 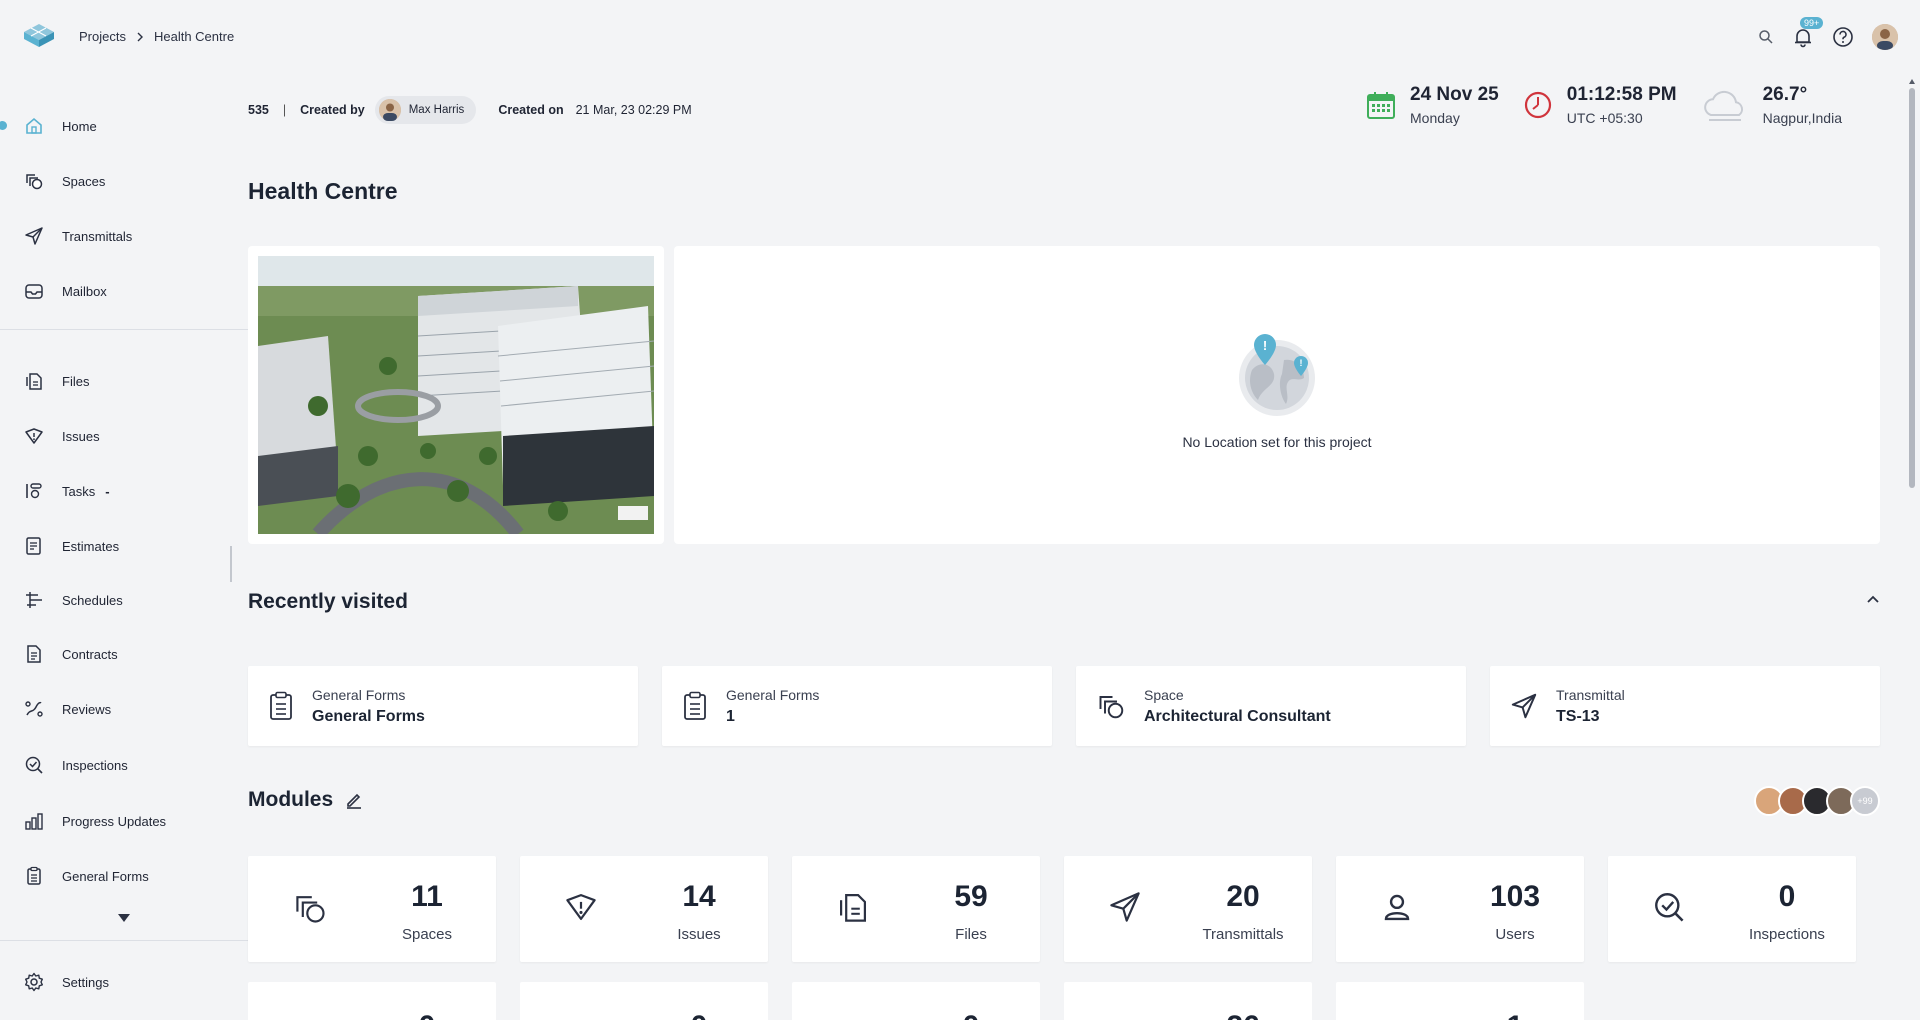 What do you see at coordinates (85, 982) in the screenshot?
I see `sidebar-item-label: Settings` at bounding box center [85, 982].